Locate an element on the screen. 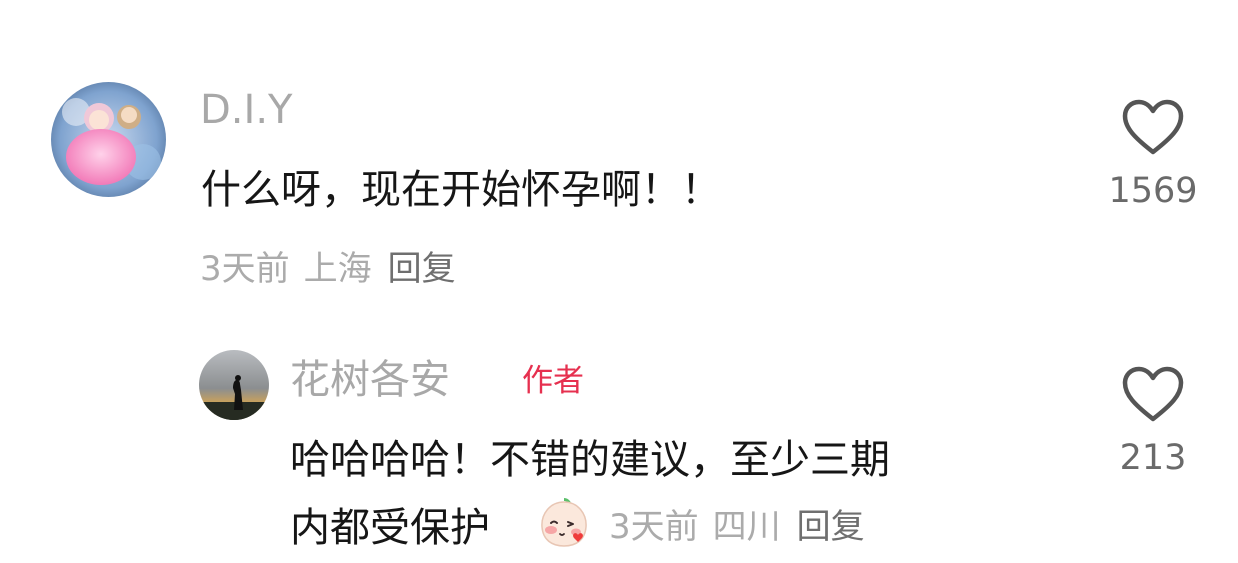 The image size is (1238, 563). reply-meta: 3天前 四川 回复 is located at coordinates (737, 527).